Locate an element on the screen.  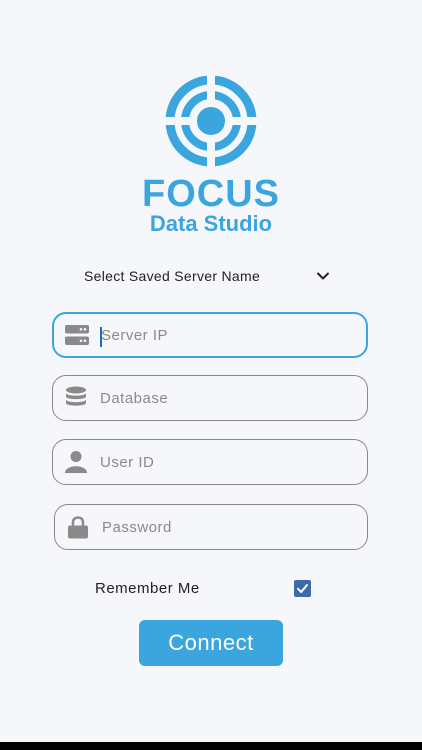
user-icon is located at coordinates (76, 462).